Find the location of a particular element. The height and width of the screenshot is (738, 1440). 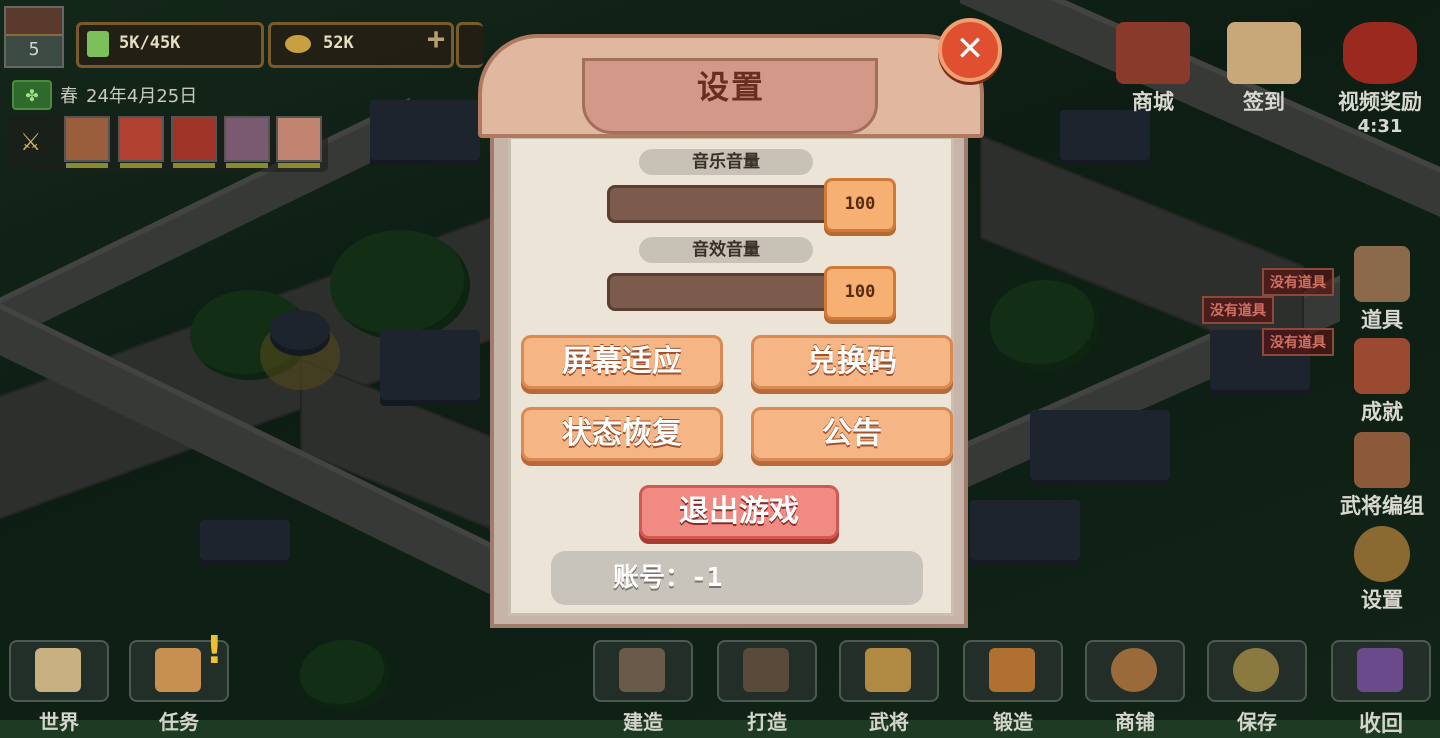

season-label: 春 is located at coordinates (69, 96).